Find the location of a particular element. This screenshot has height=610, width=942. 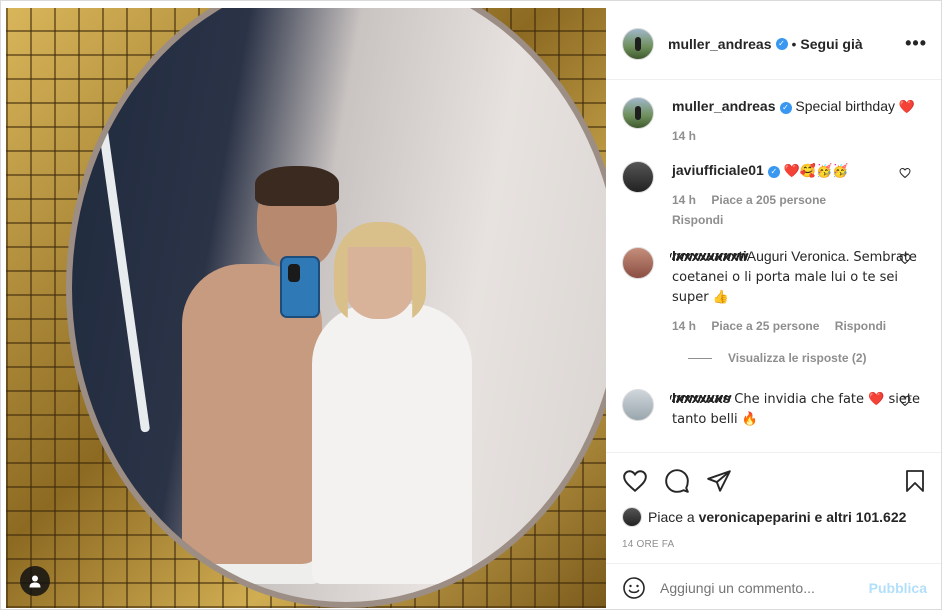

caption-heart-emoji: ❤️ is located at coordinates (907, 107).